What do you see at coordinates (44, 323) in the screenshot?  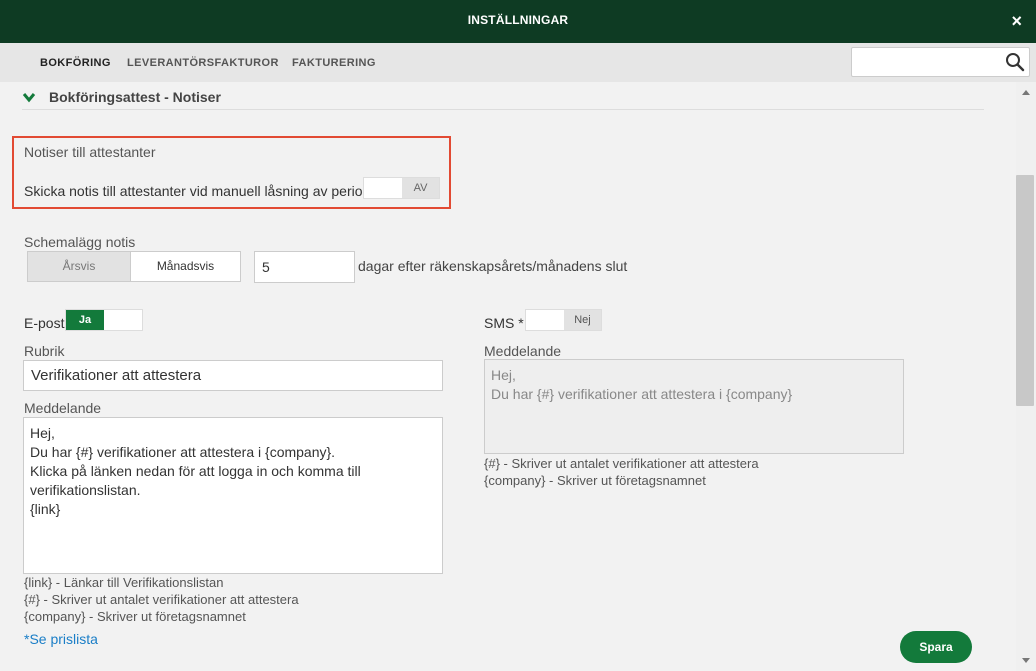 I see `email-label: E-post` at bounding box center [44, 323].